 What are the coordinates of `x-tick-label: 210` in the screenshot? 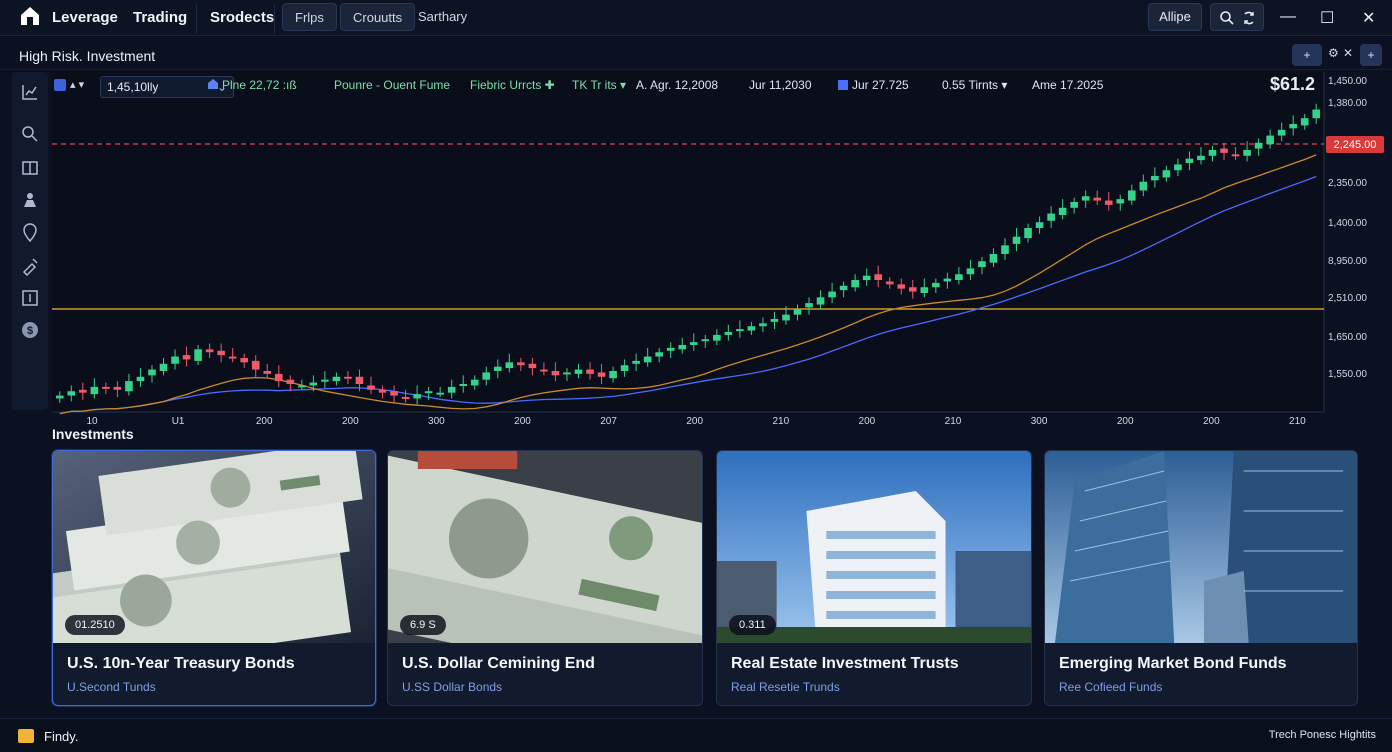 It's located at (780, 421).